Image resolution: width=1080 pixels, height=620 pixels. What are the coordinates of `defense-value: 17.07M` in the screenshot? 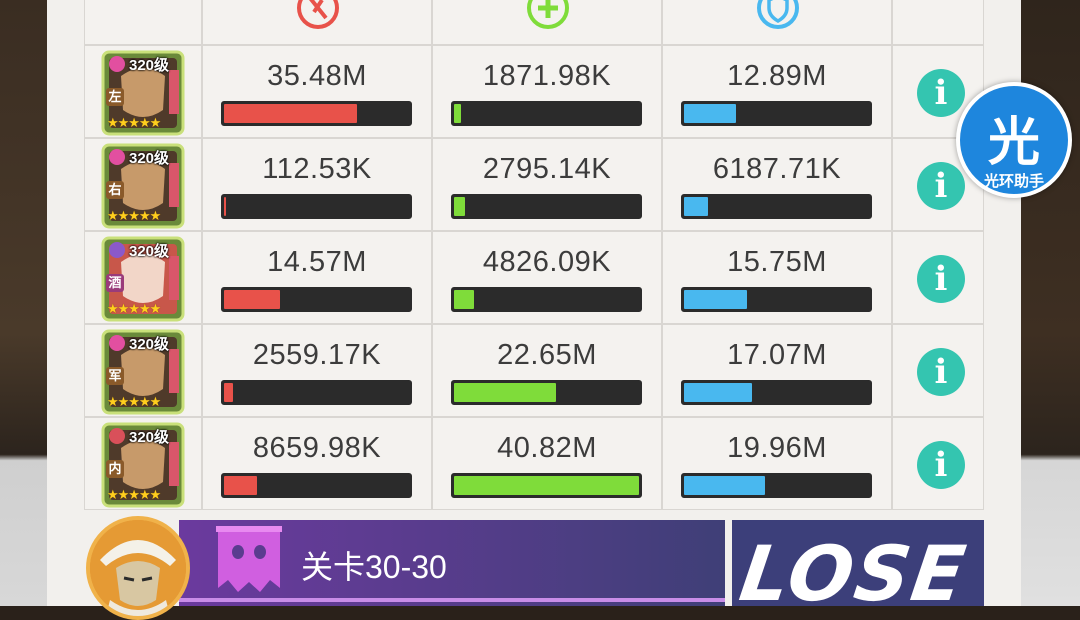 It's located at (777, 355).